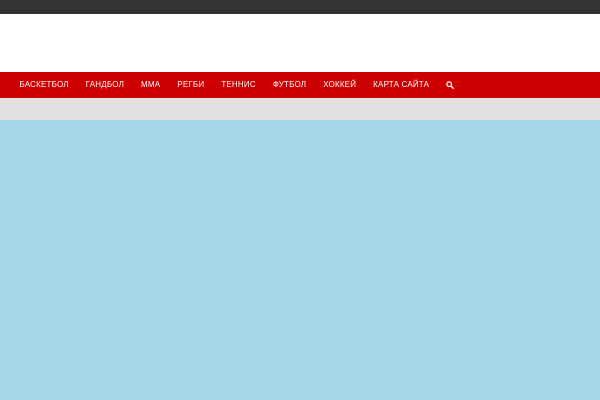  What do you see at coordinates (300, 43) in the screenshot?
I see `site-header` at bounding box center [300, 43].